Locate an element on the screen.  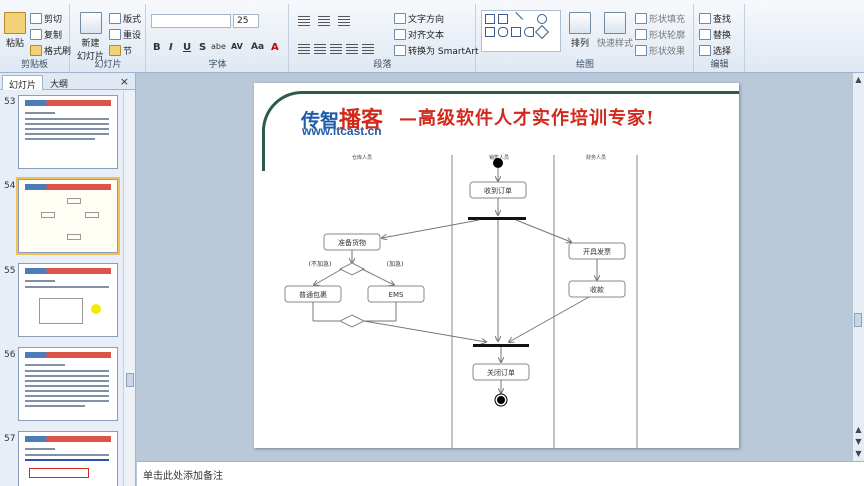
notes-pane: 单击此处添加备注 is located at coordinates (500, 473).